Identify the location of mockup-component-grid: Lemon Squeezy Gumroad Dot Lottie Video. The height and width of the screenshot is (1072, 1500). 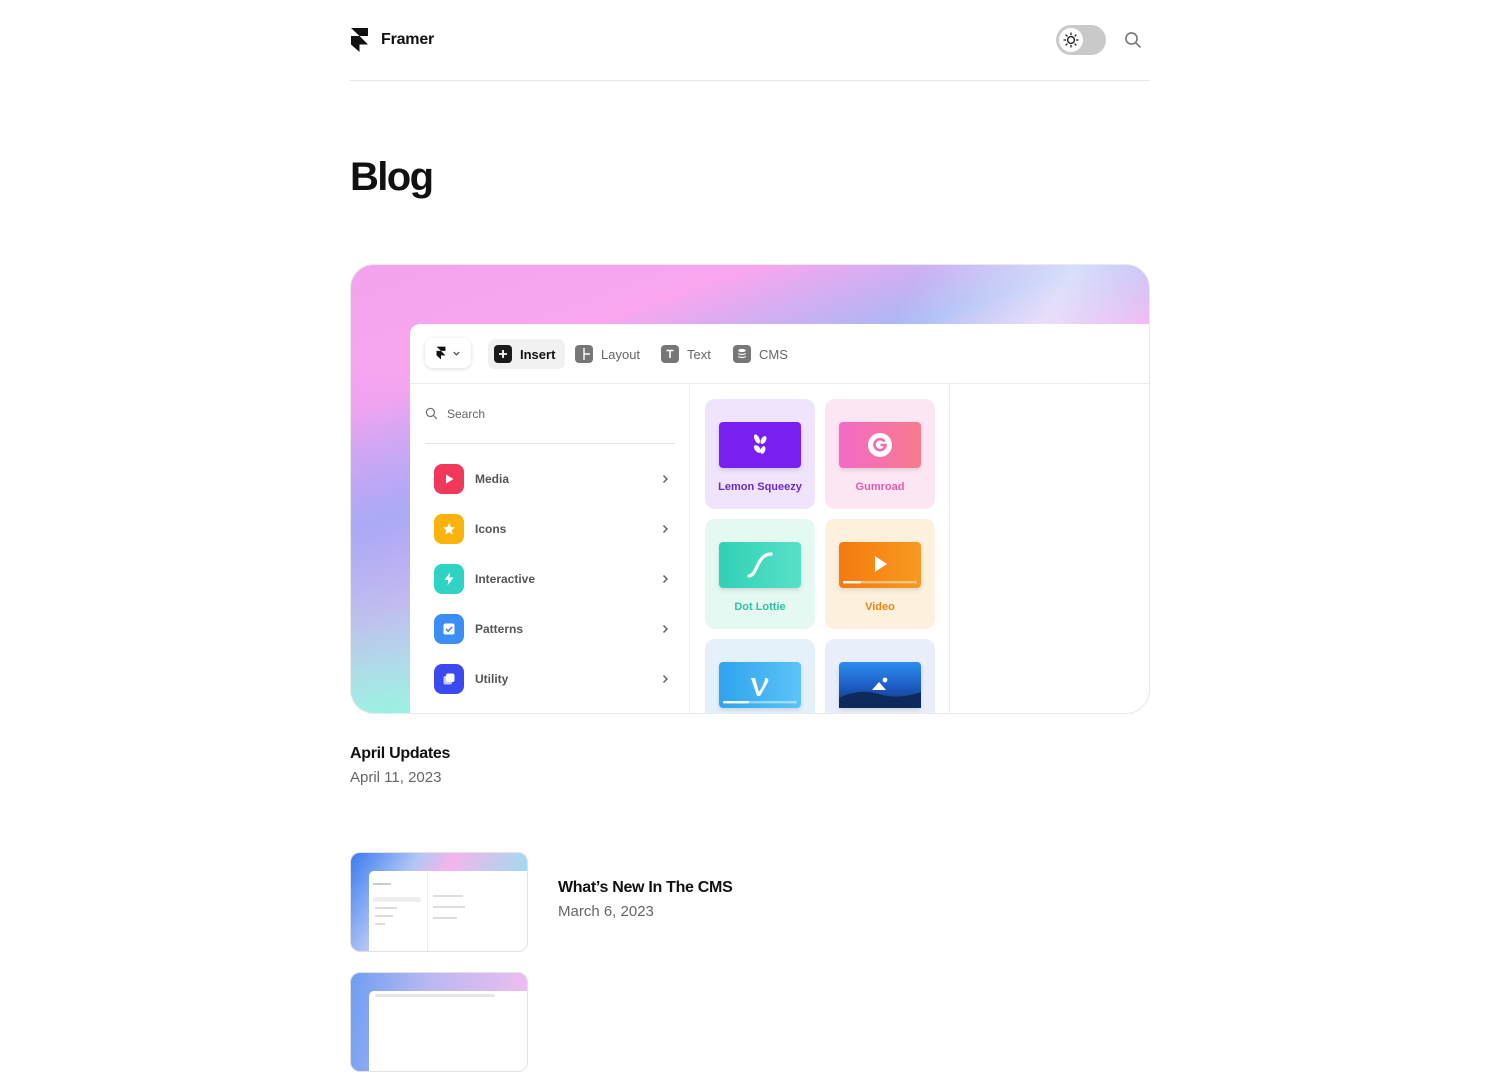
(820, 548).